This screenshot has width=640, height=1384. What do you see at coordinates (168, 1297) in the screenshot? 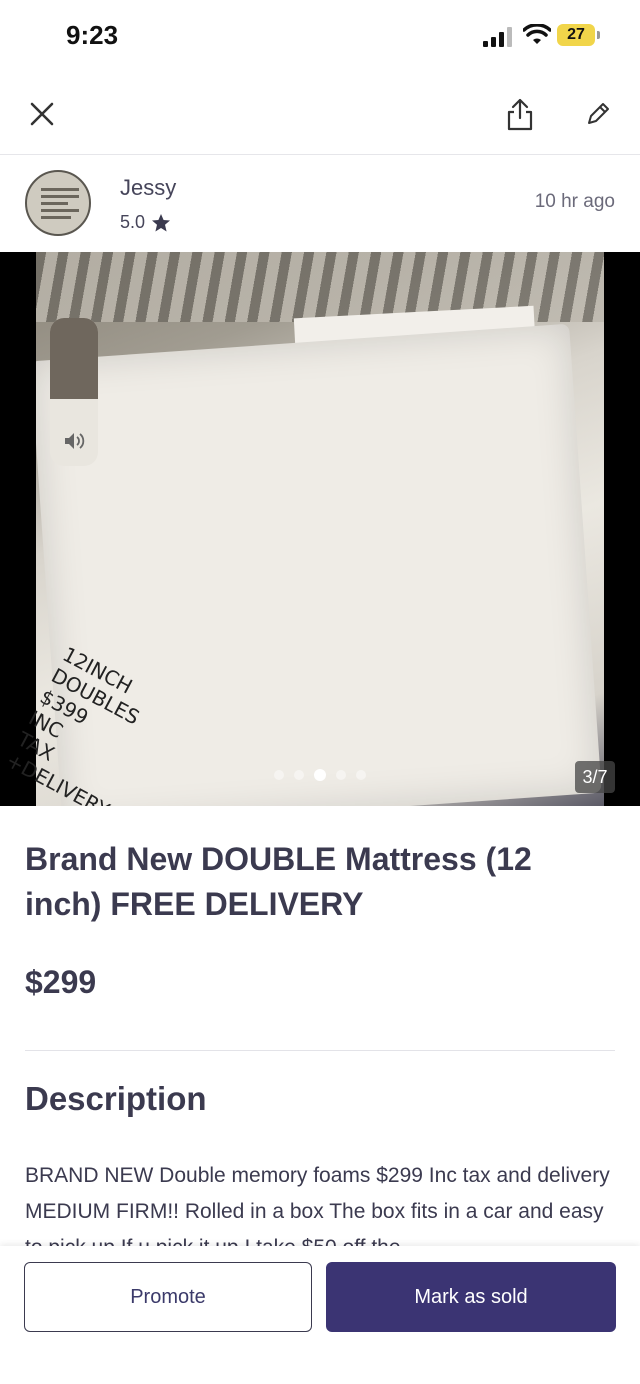
I see `promote-button: Promote` at bounding box center [168, 1297].